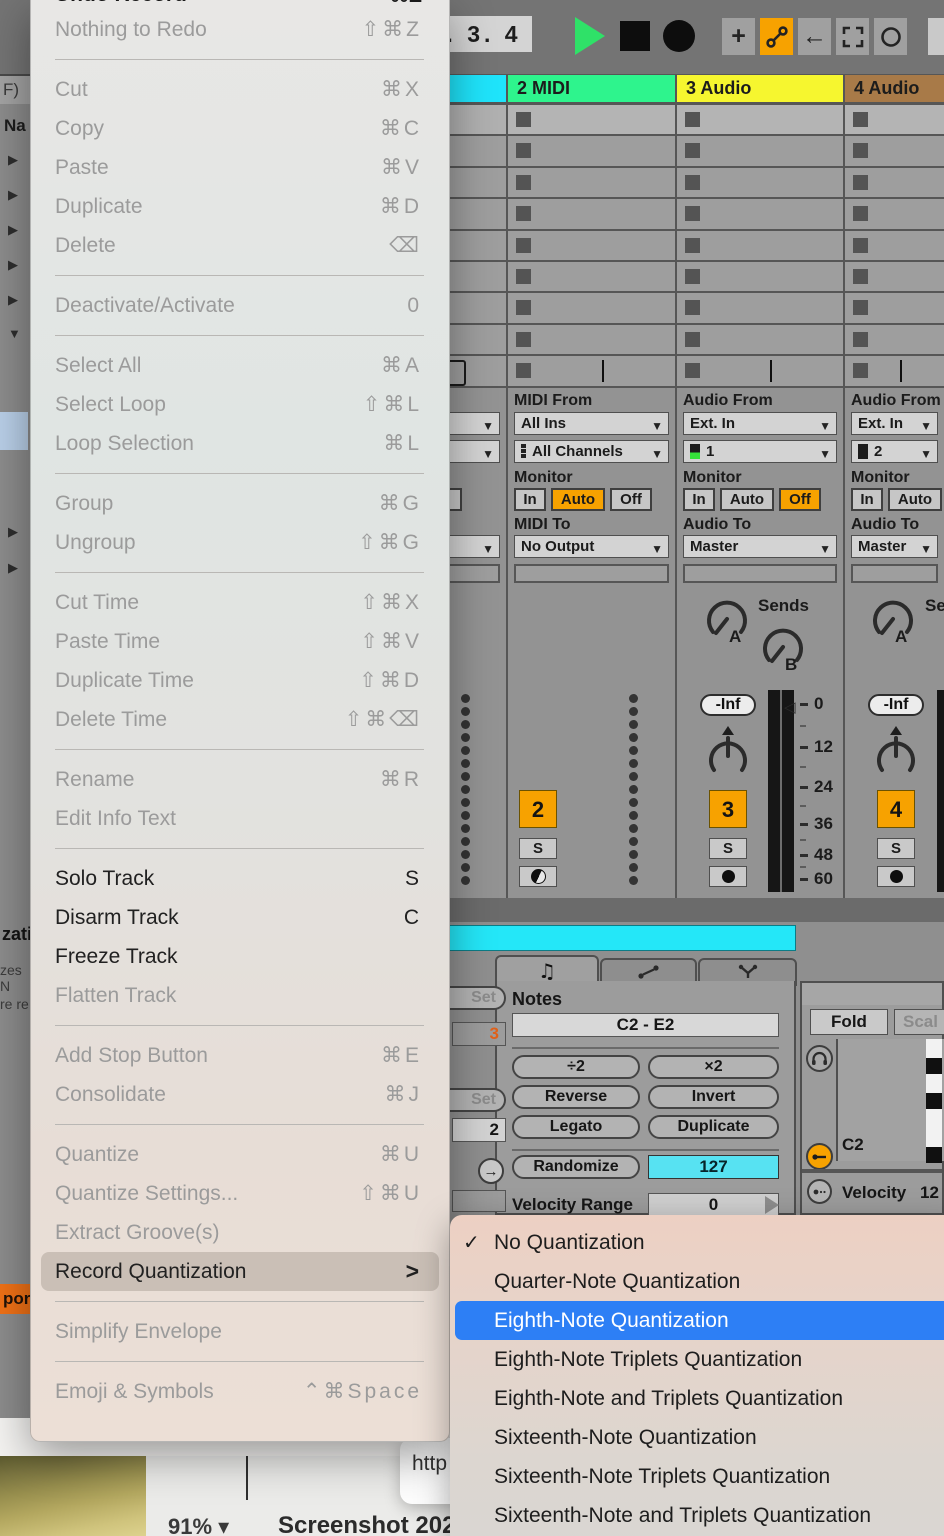 The image size is (944, 1536). Describe the element at coordinates (14, 333) in the screenshot. I see `browser-item-arrow-open: ▼` at that location.